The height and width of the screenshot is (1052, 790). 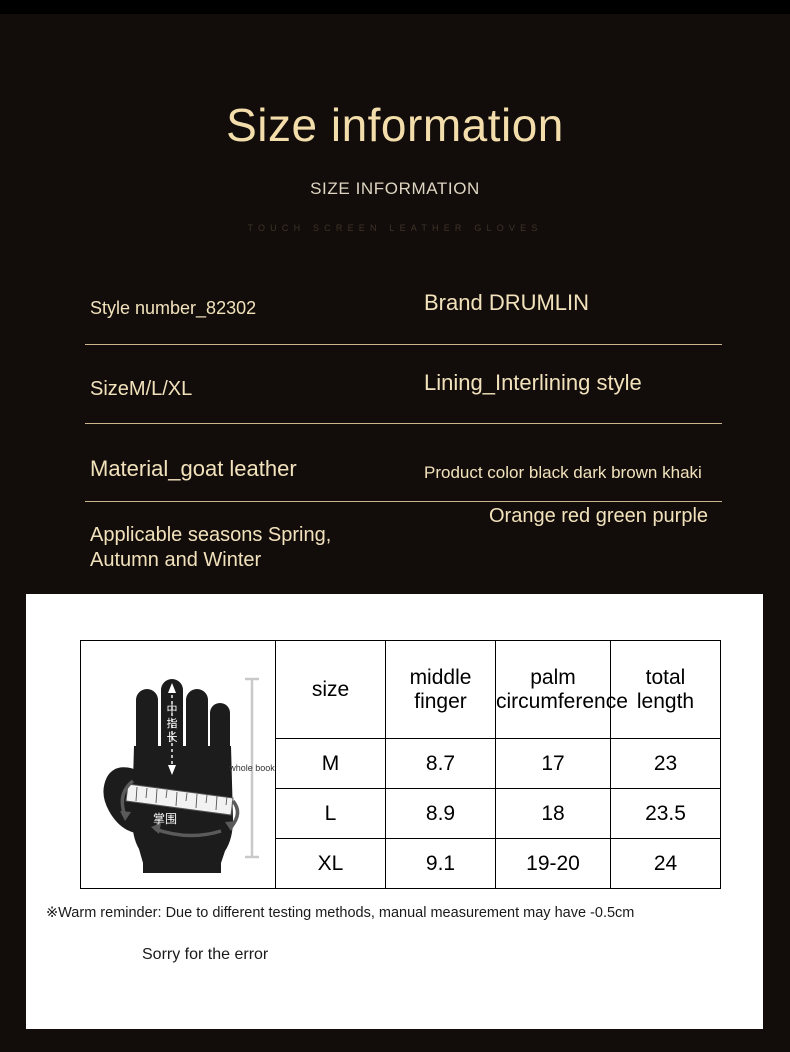 What do you see at coordinates (193, 468) in the screenshot?
I see `spec-label-material: Material_goat leather` at bounding box center [193, 468].